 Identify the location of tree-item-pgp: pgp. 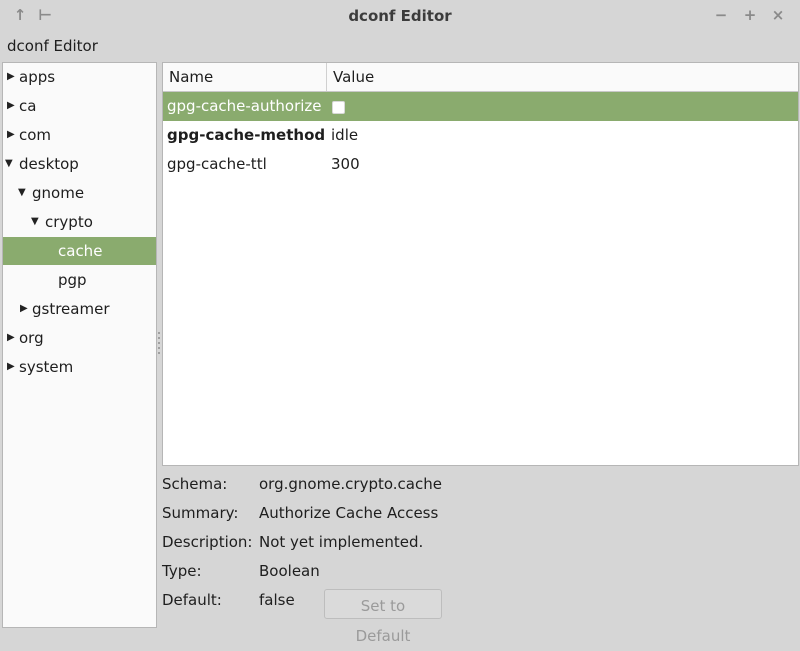
(79, 280).